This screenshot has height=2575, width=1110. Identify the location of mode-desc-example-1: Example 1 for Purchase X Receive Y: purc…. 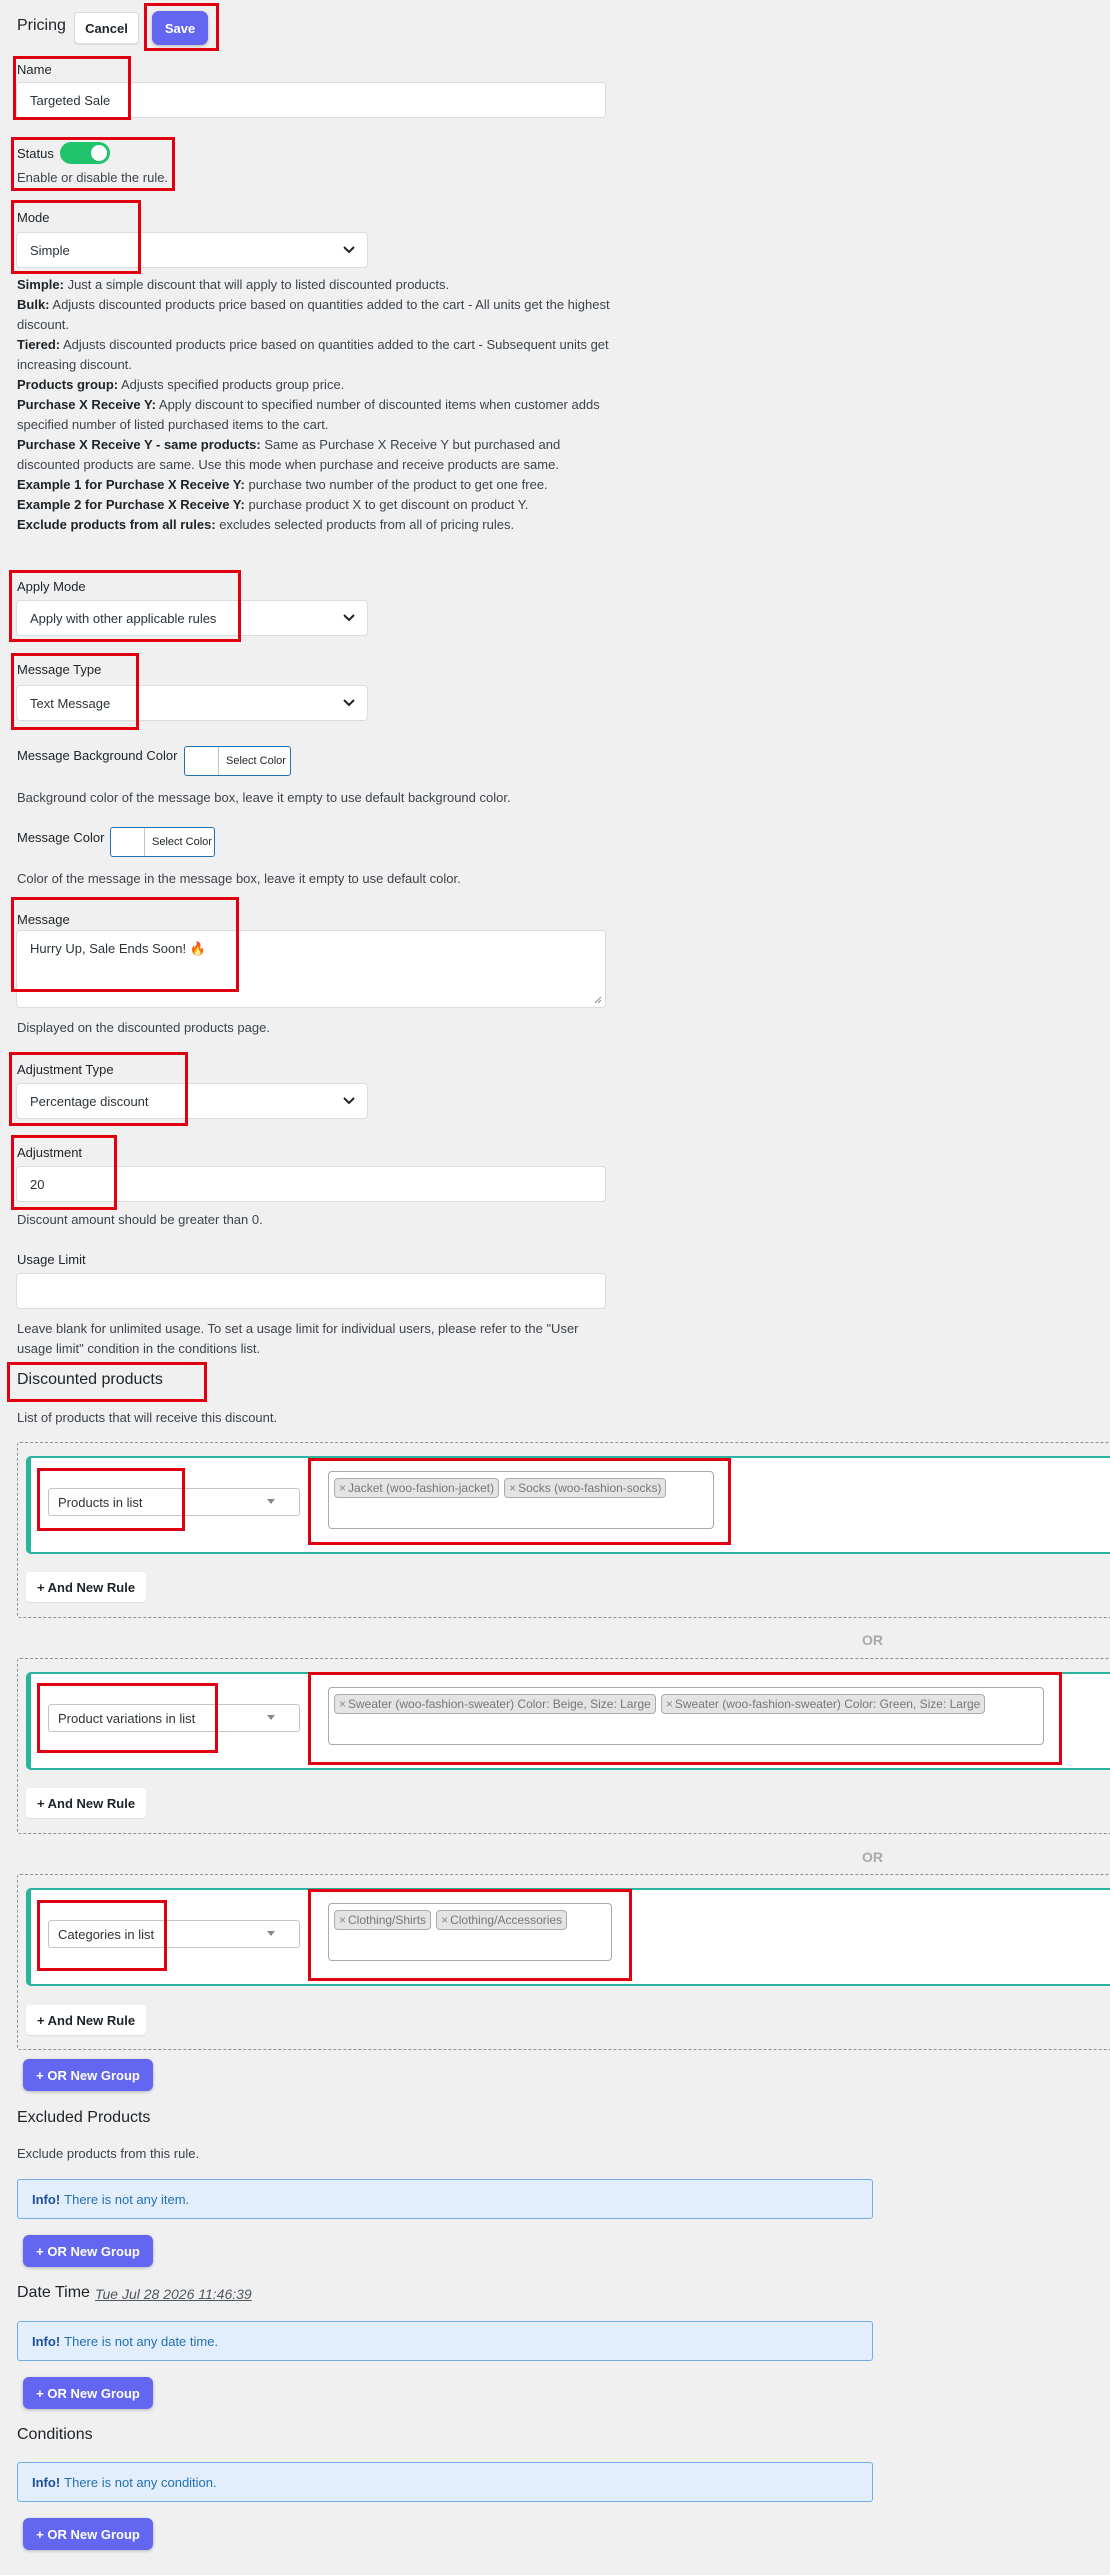
(282, 484).